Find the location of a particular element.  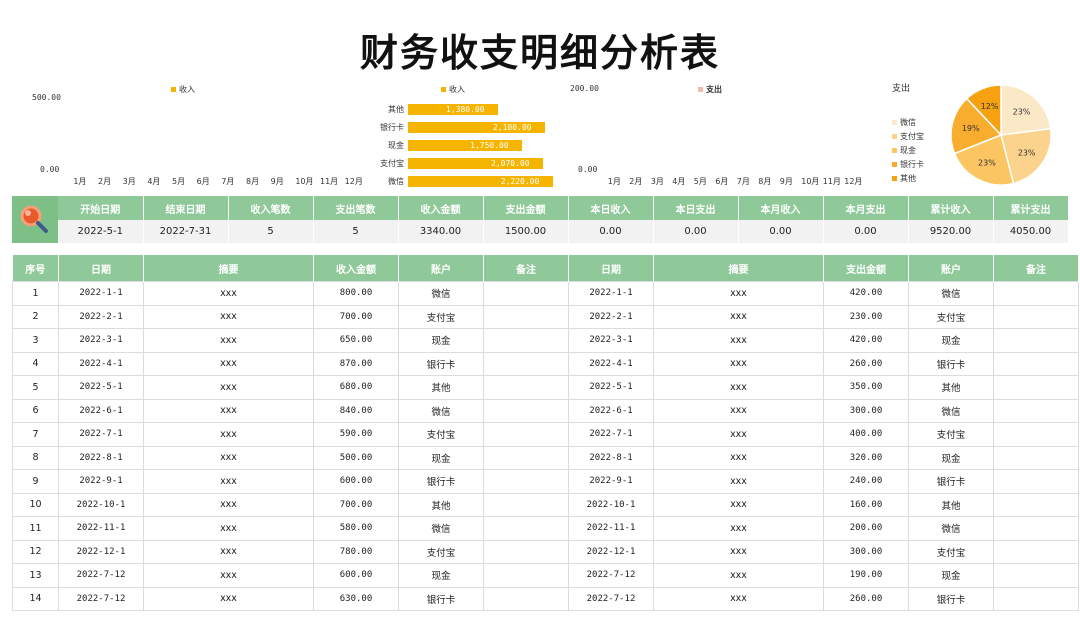

table-cell: 400.00 is located at coordinates (866, 434).